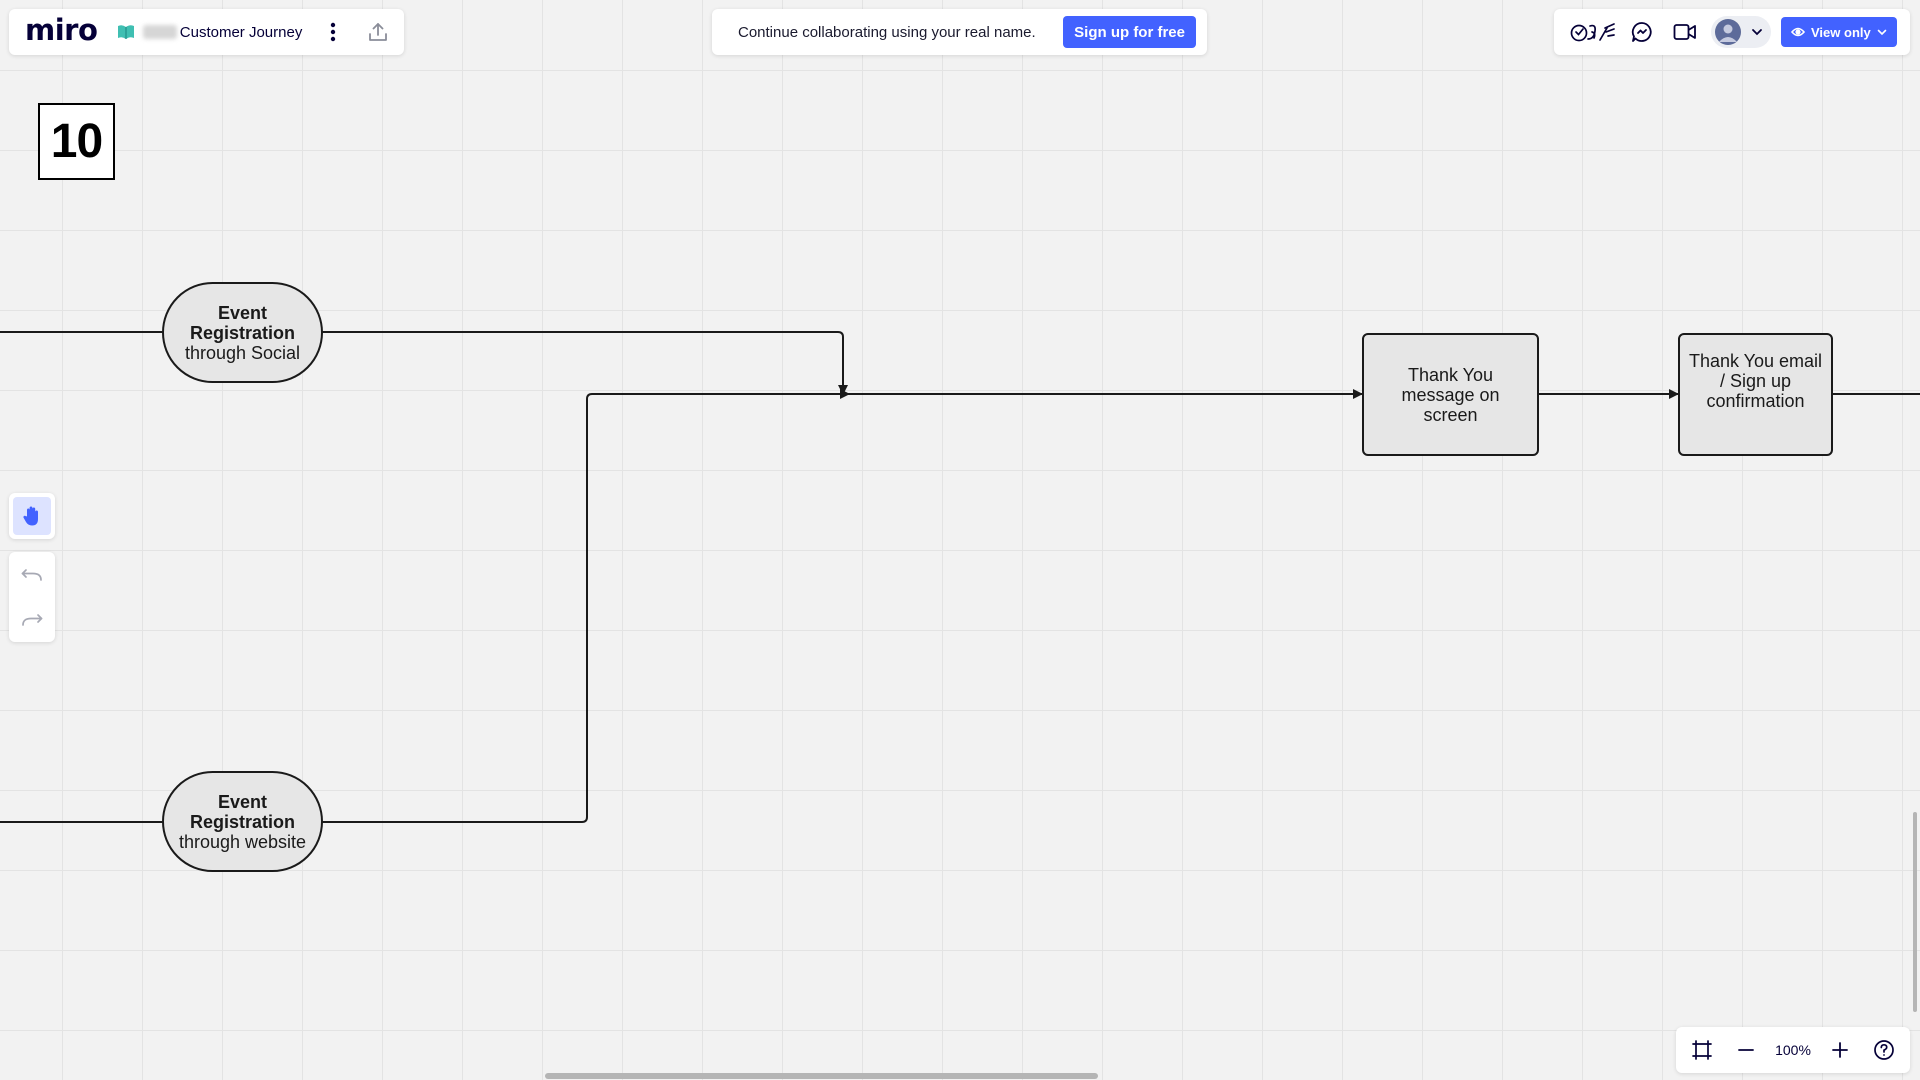 The image size is (1920, 1080). What do you see at coordinates (1755, 381) in the screenshot?
I see `node-text: Thank You email / Sign up confirmation` at bounding box center [1755, 381].